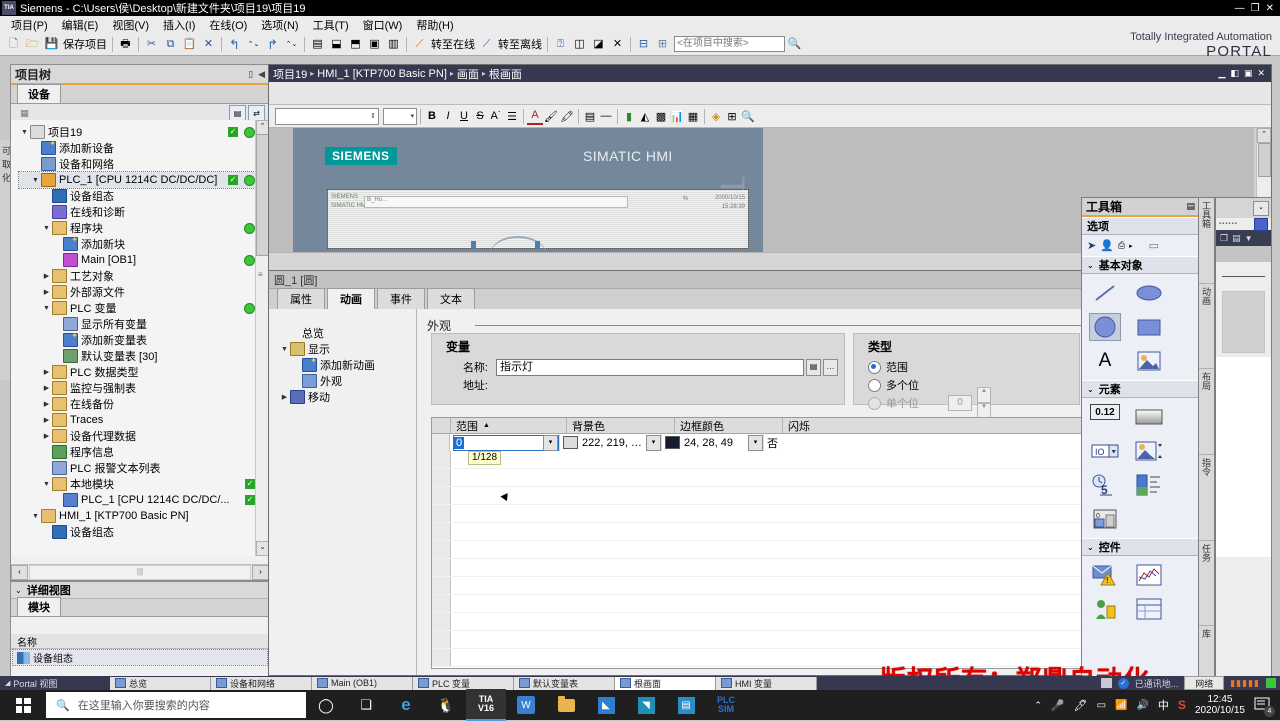 Image resolution: width=1280 pixels, height=721 pixels. I want to click on download-icon: ⬓, so click(336, 44).